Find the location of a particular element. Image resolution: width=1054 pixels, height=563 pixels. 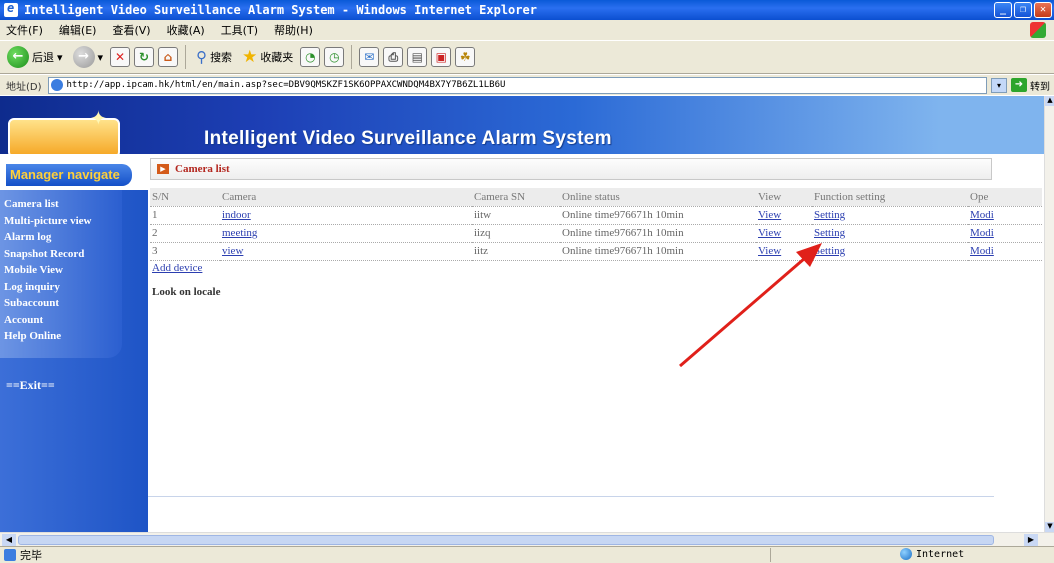

status-text: 完毕 is located at coordinates (31, 555).